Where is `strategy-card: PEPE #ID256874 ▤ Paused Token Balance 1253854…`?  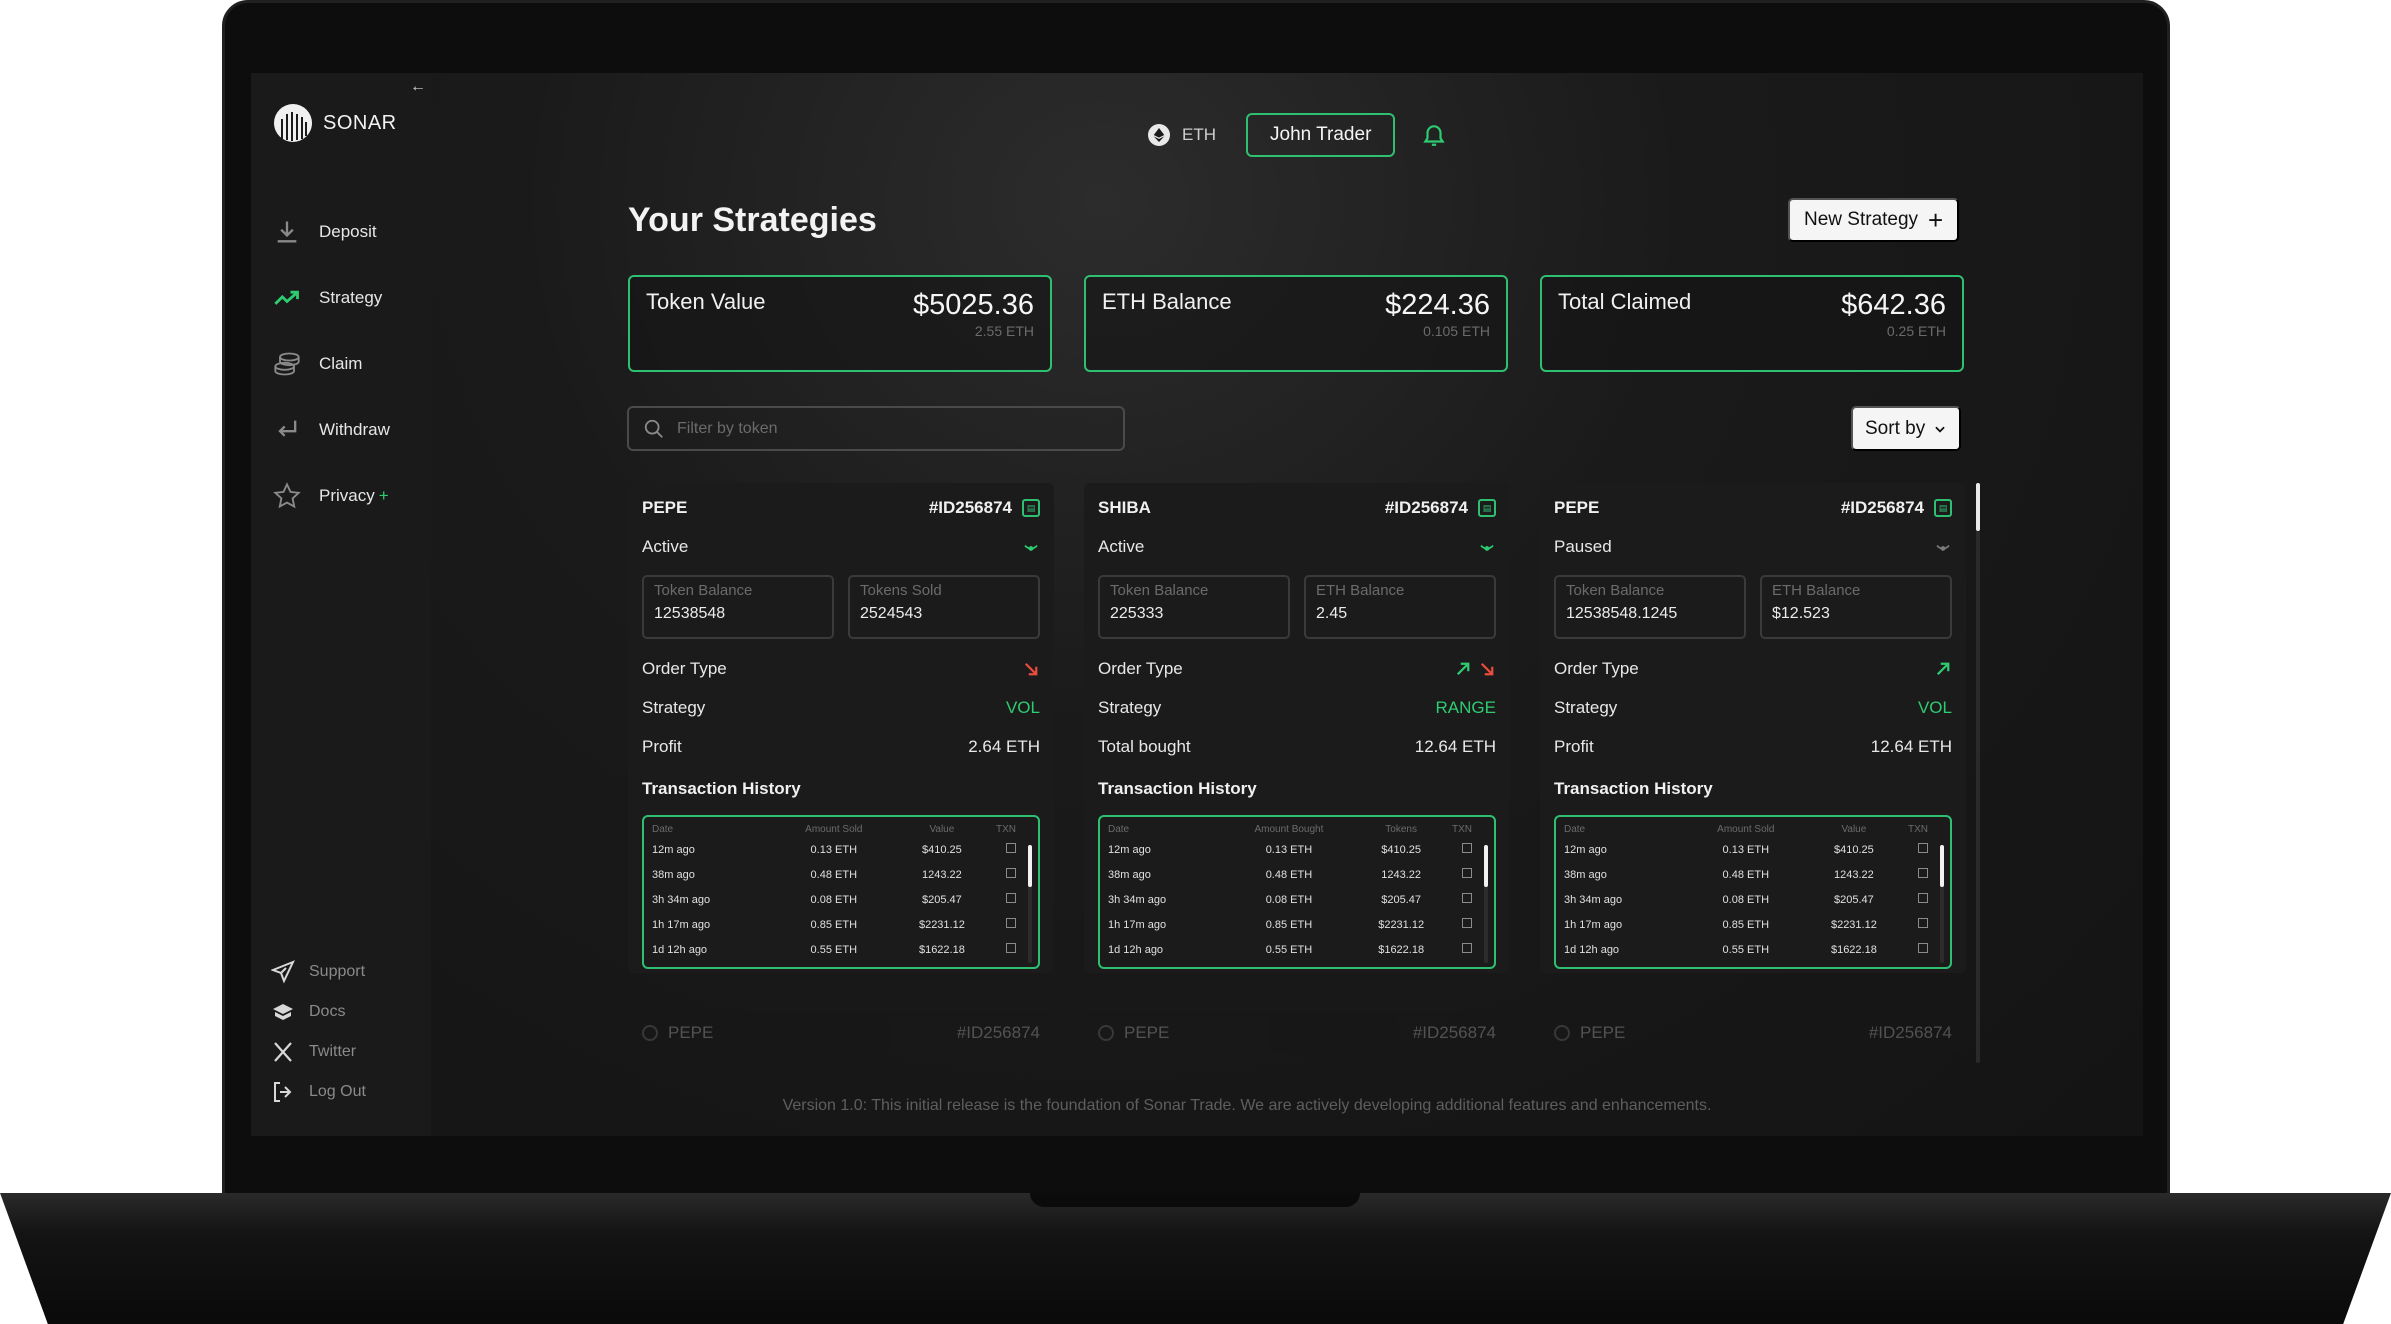
strategy-card: PEPE #ID256874 ▤ Paused Token Balance 1253854… is located at coordinates (1753, 728).